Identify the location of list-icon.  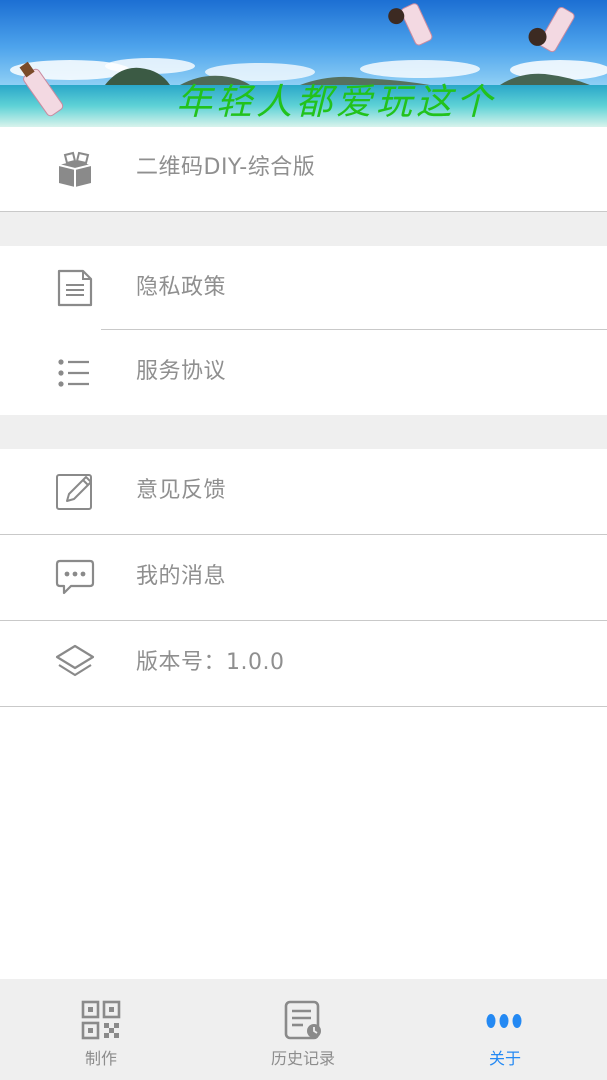
(75, 374).